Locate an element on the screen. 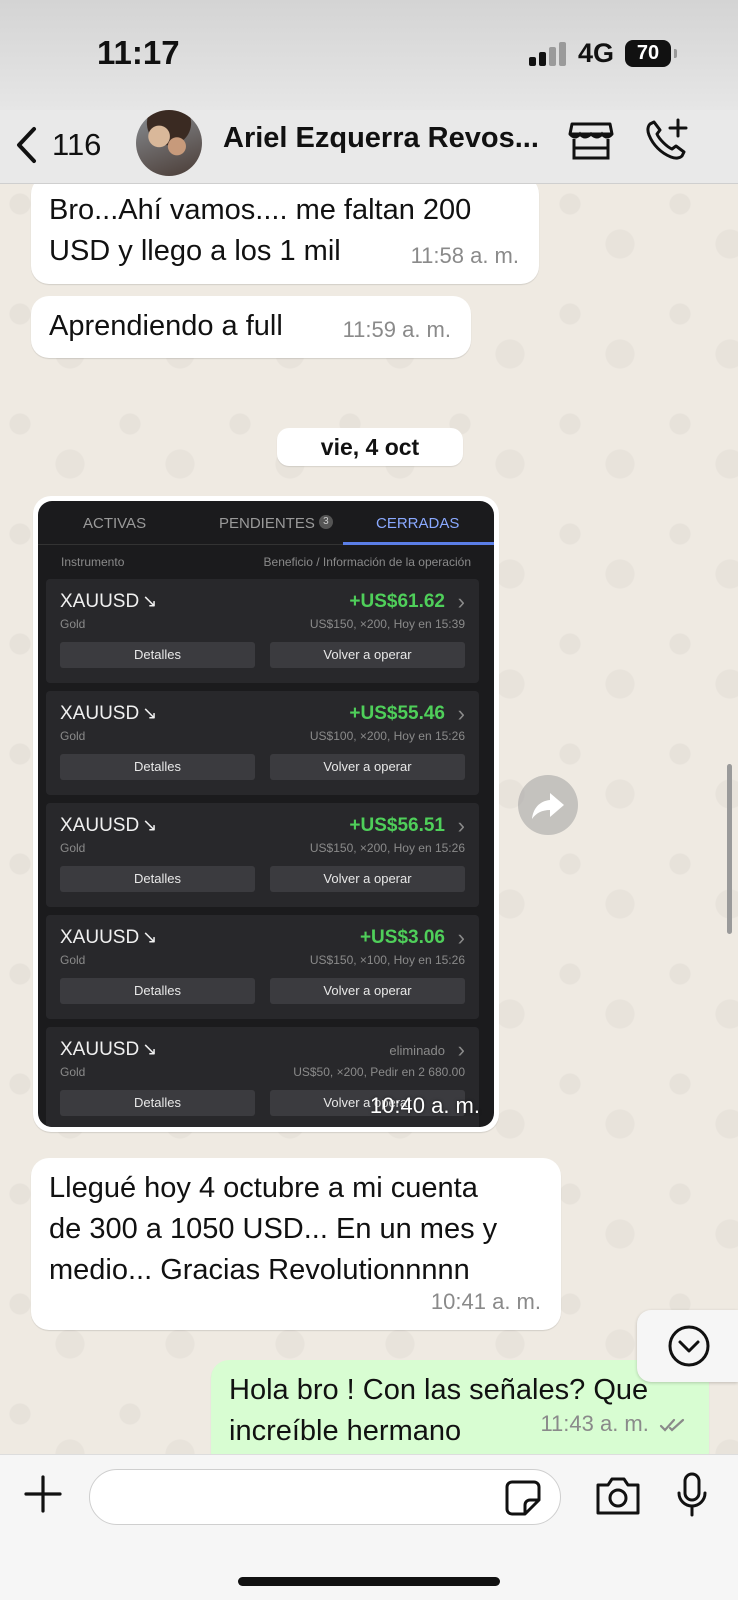 The height and width of the screenshot is (1600, 738). column-instrument: Instrumento is located at coordinates (93, 562).